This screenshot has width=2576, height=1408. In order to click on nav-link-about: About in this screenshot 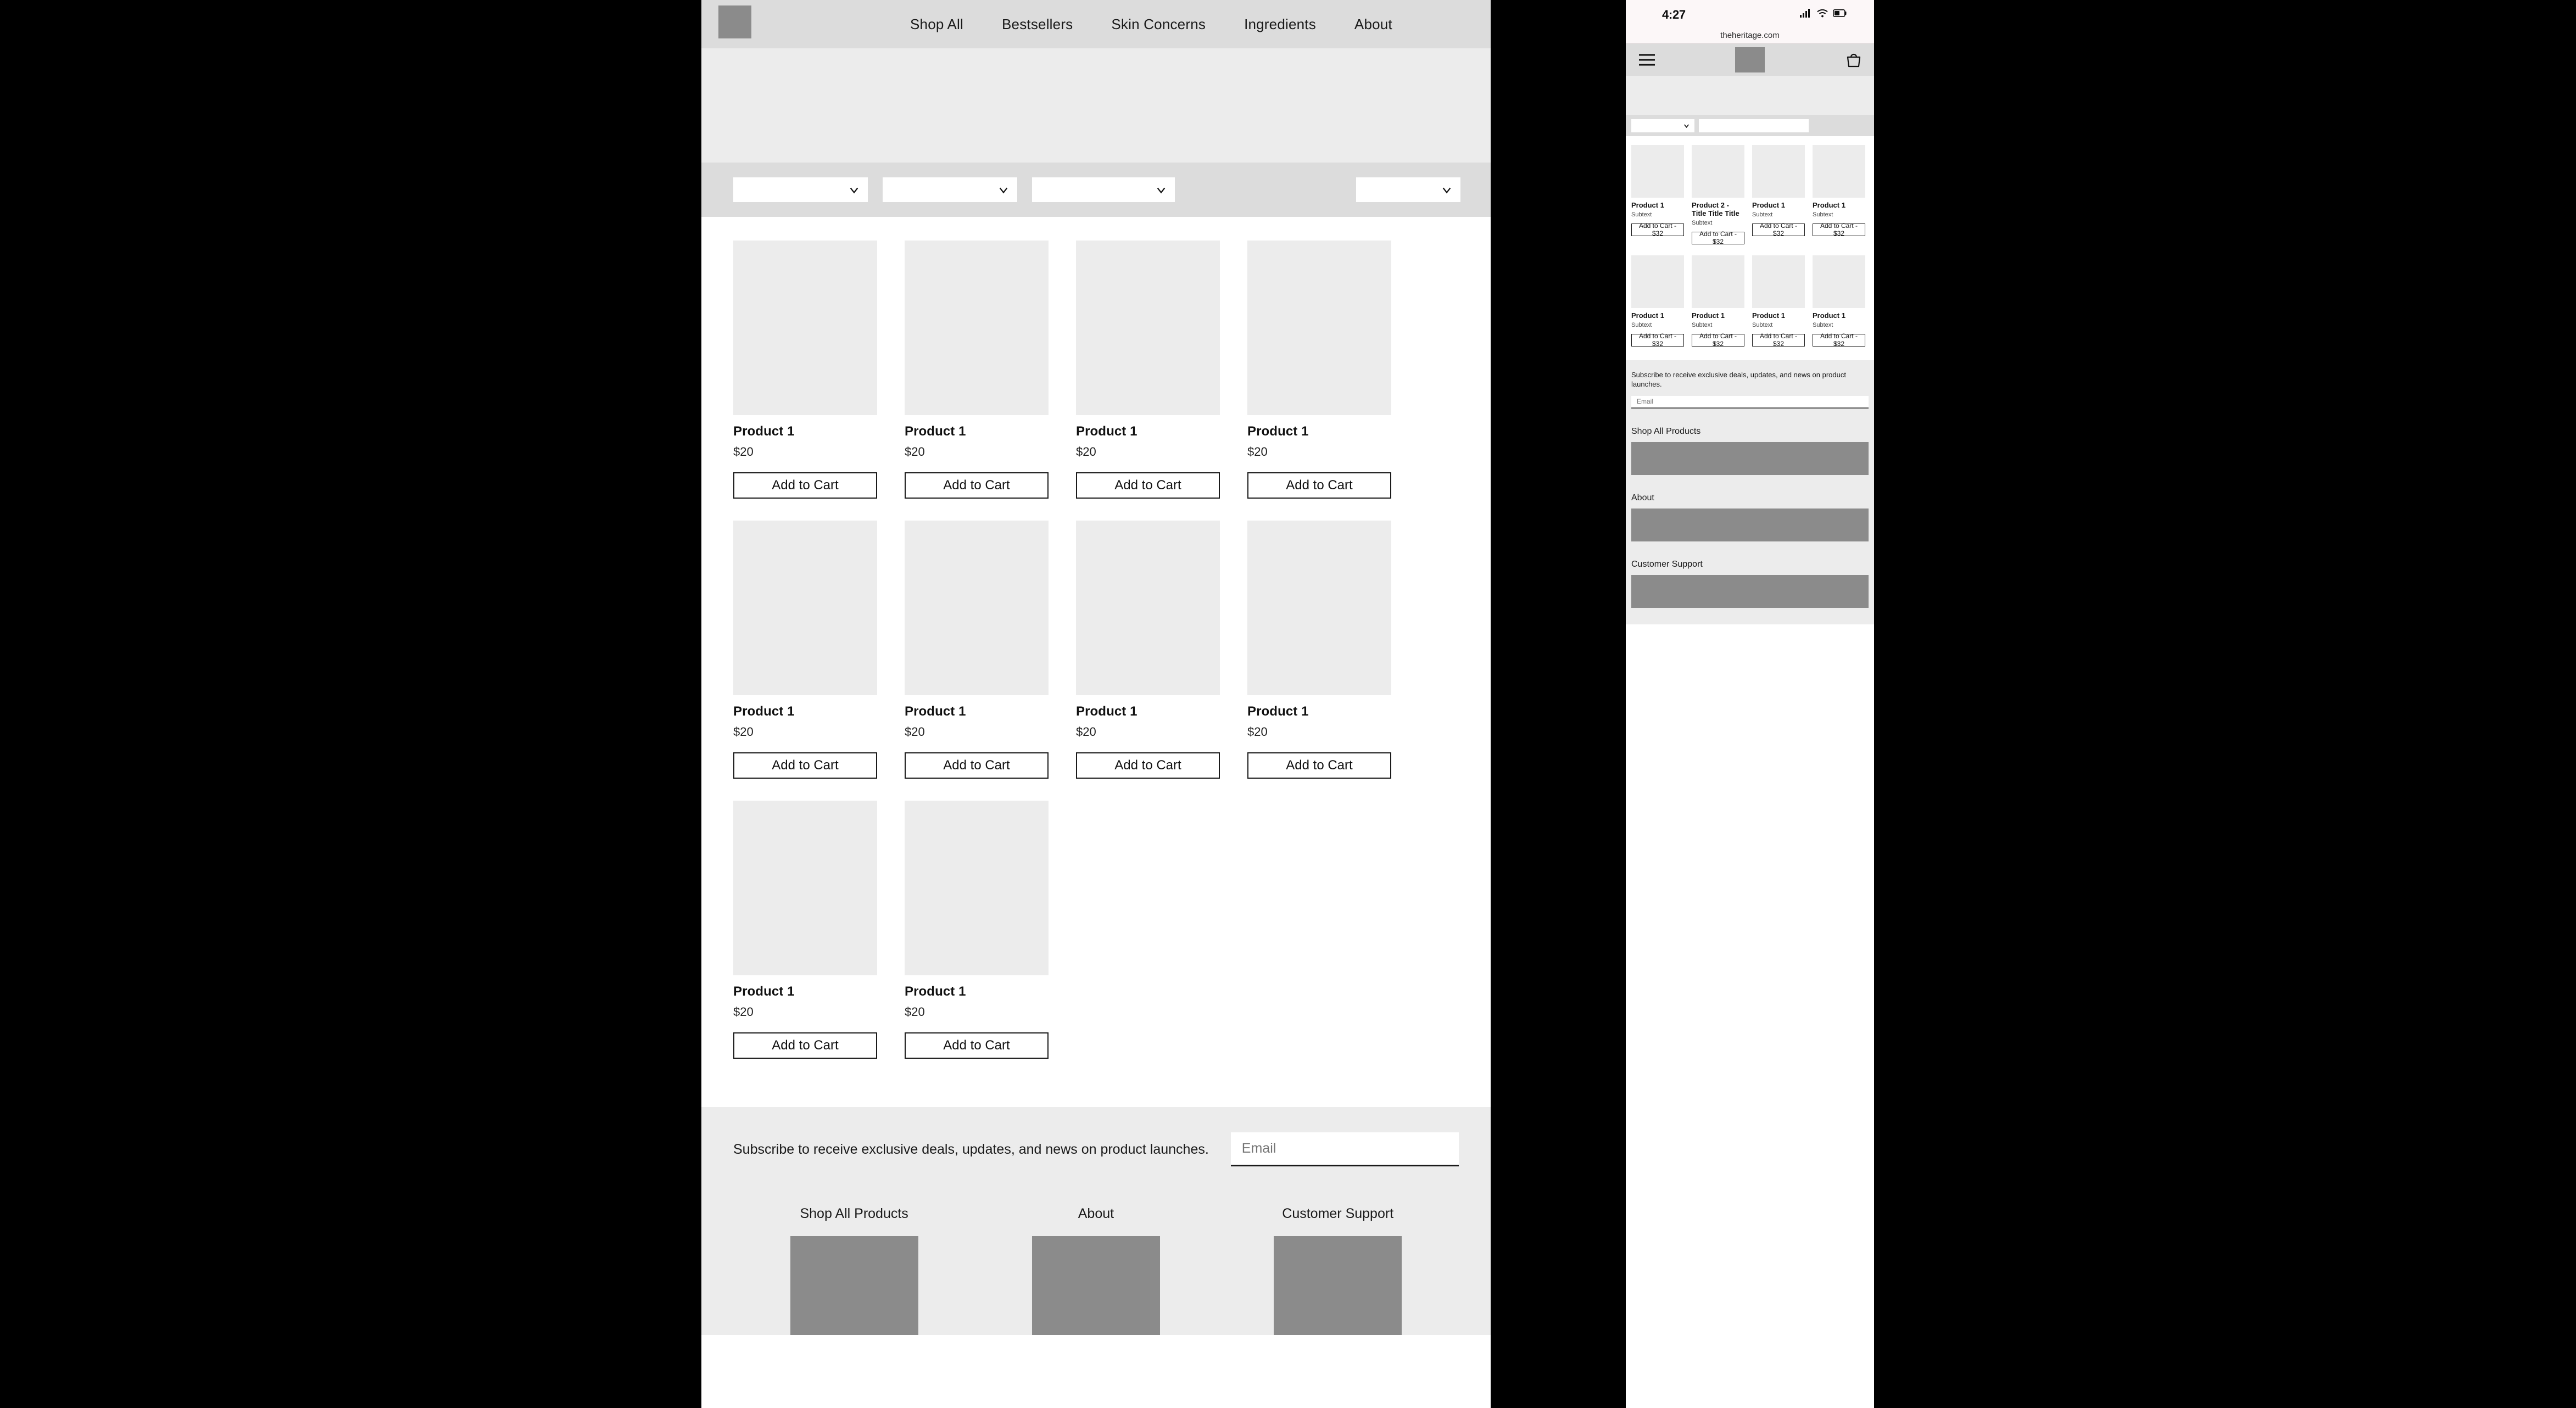, I will do `click(1373, 25)`.